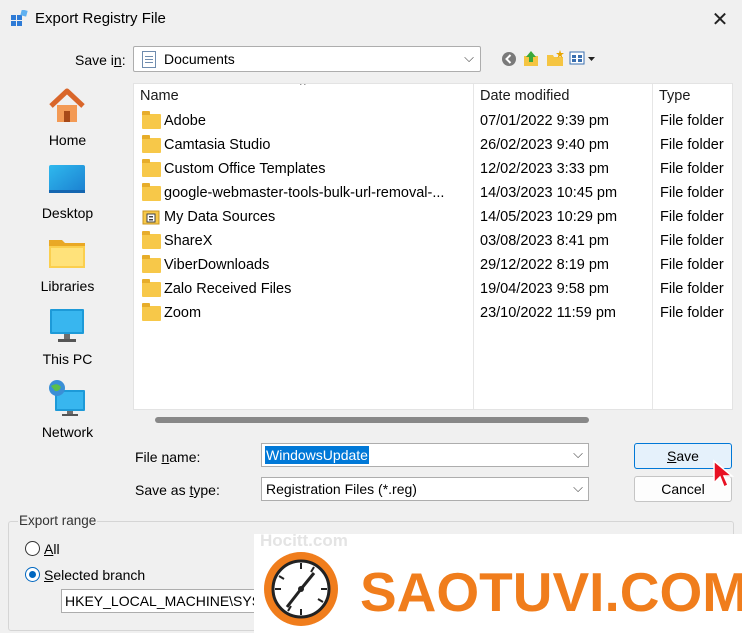 The width and height of the screenshot is (742, 633). What do you see at coordinates (549, 193) in the screenshot?
I see `file-date: 14/03/2023 10:45 pm` at bounding box center [549, 193].